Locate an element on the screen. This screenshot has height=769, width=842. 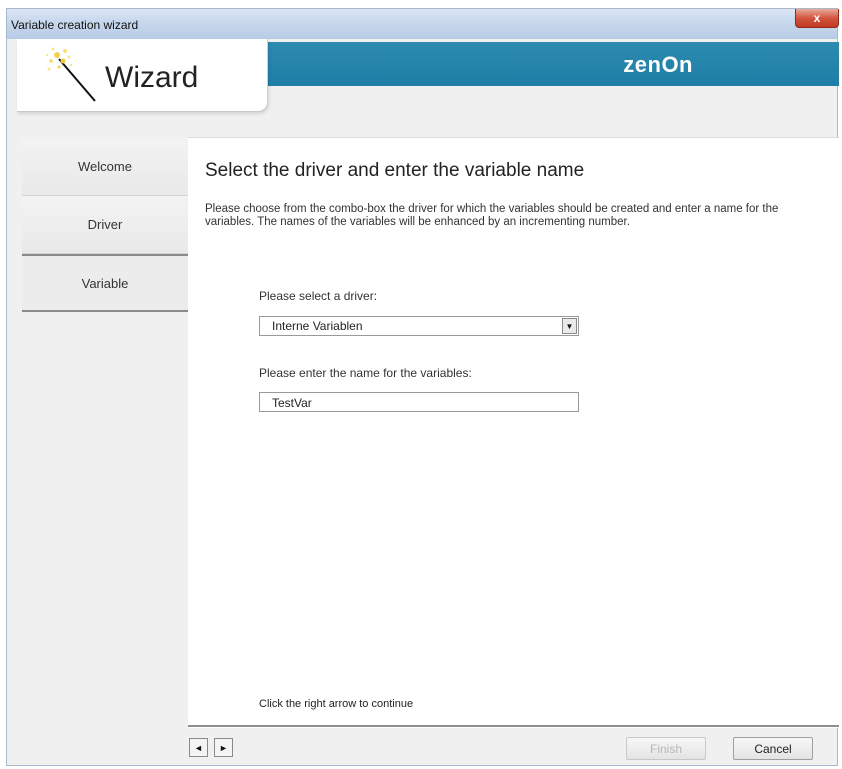
nav-item-driver: Driver is located at coordinates (105, 225).